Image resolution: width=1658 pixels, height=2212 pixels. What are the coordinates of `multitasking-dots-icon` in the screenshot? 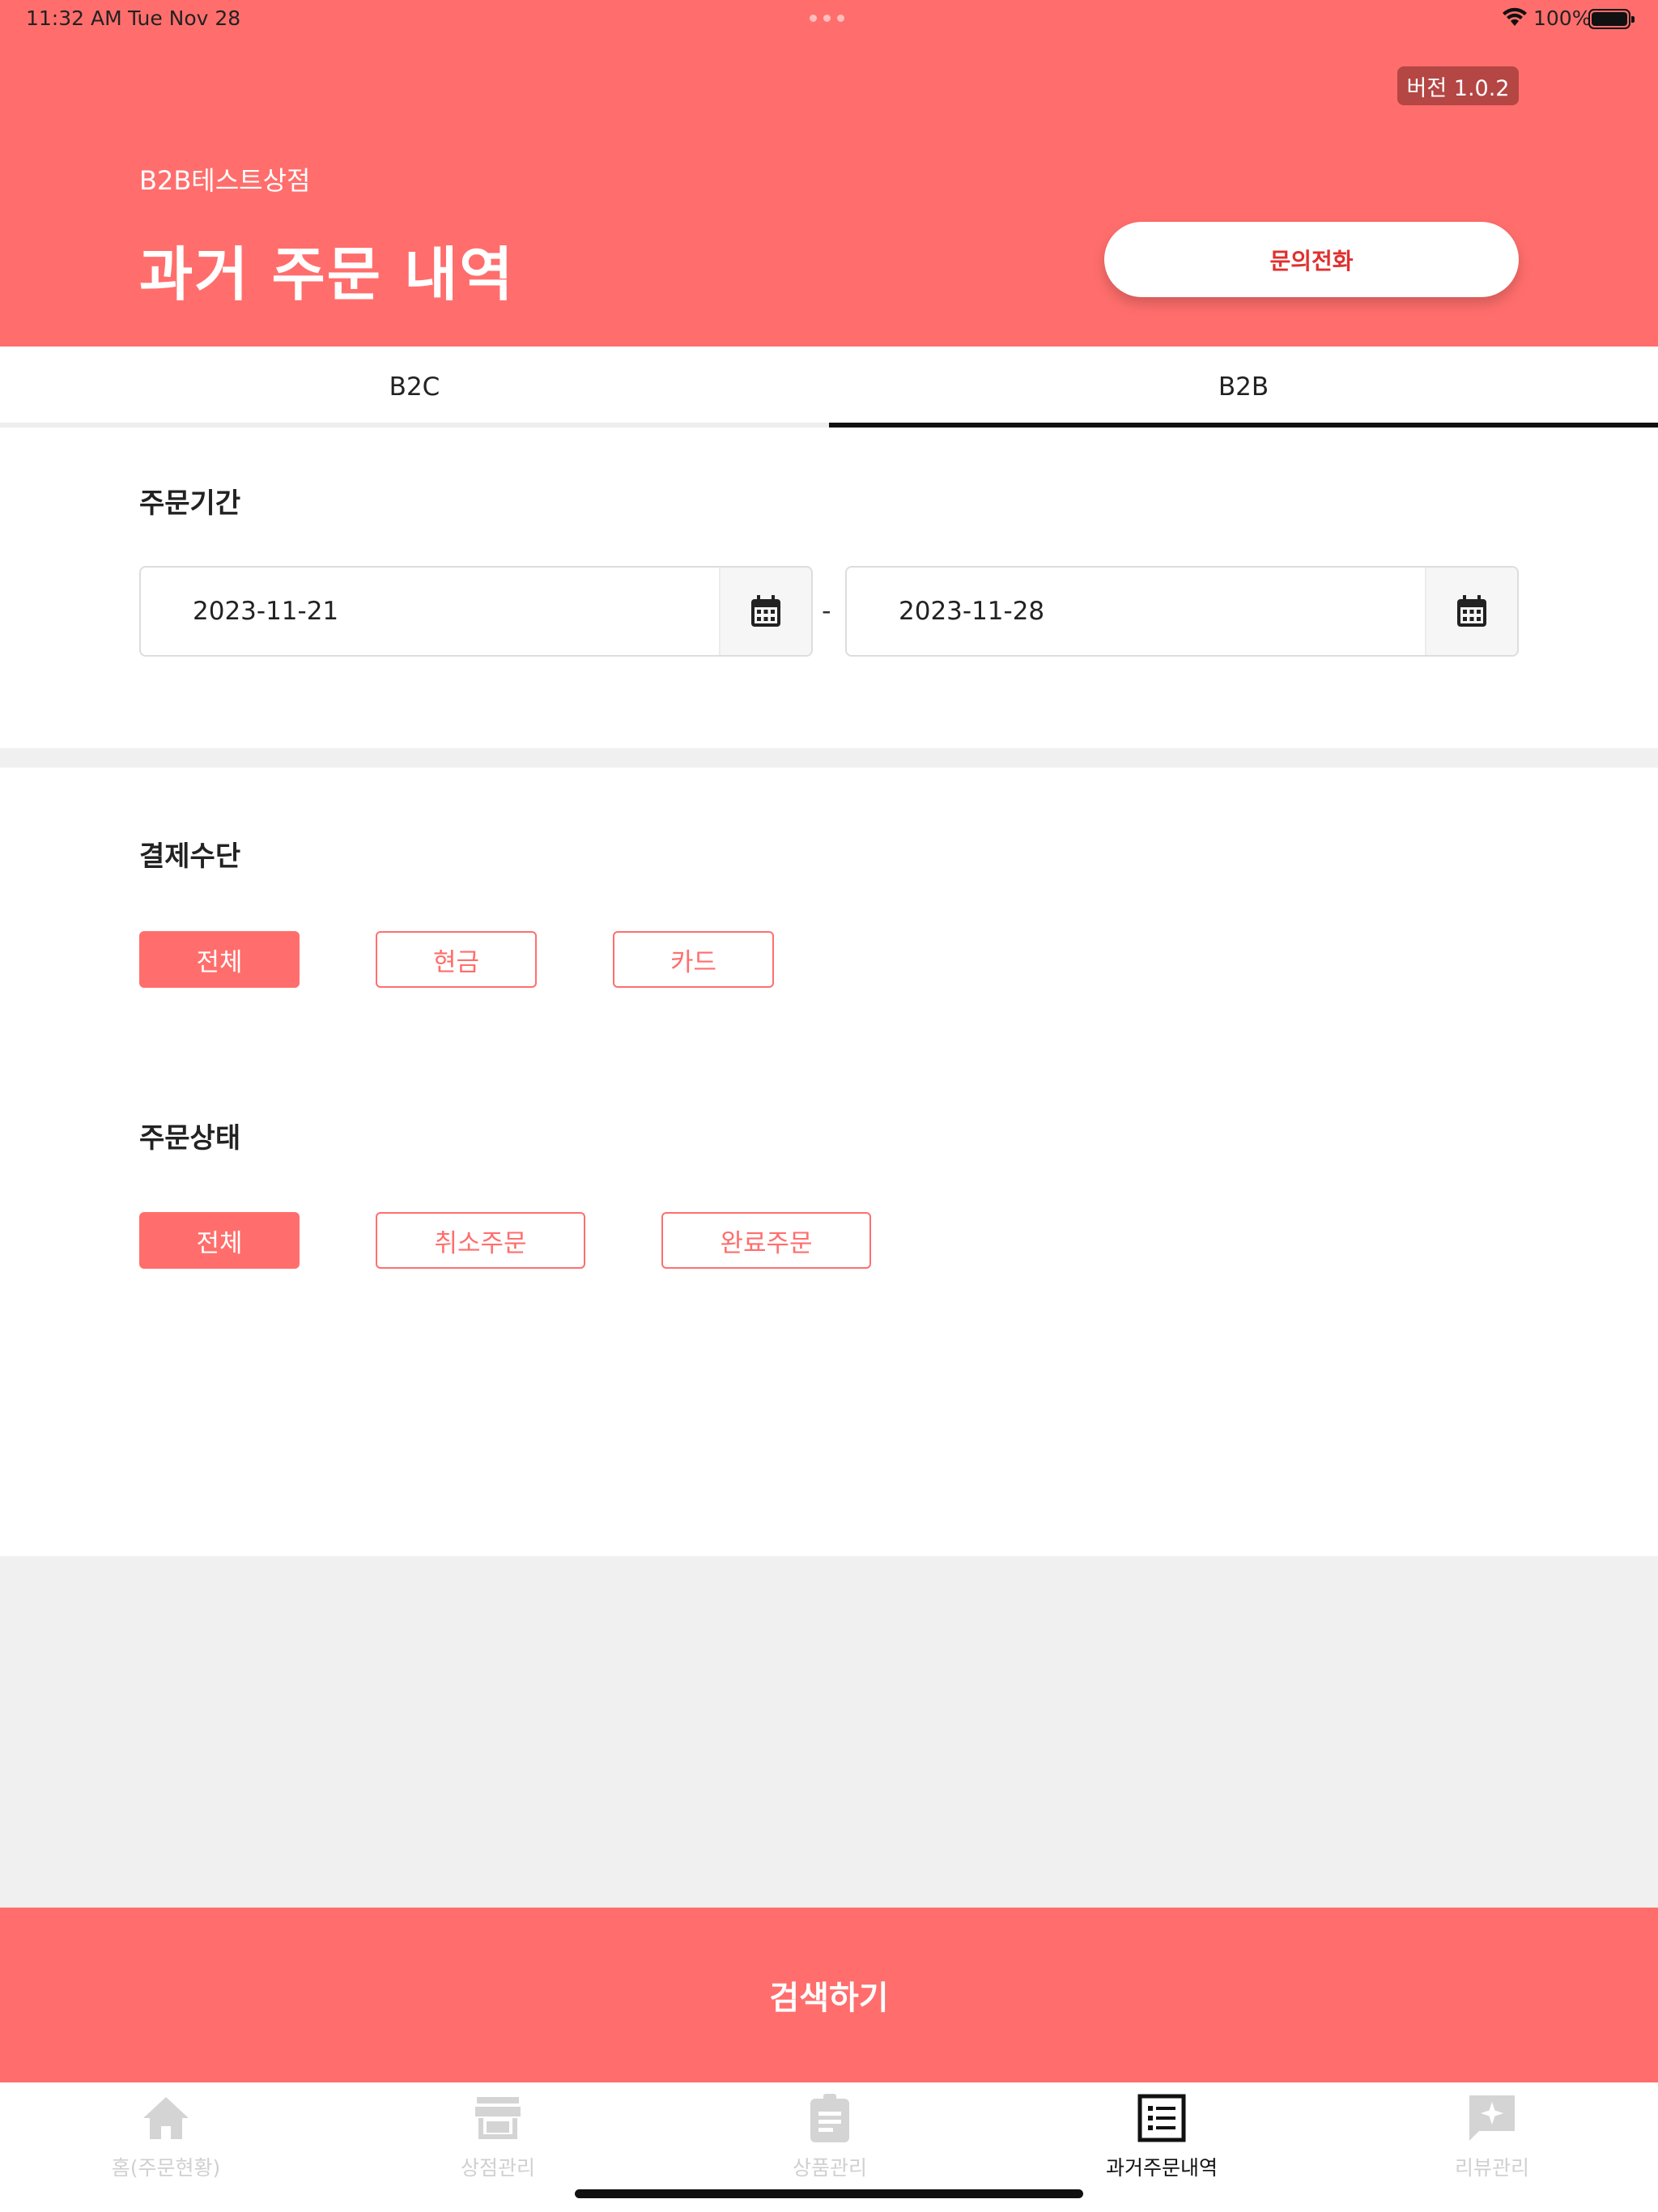 It's located at (827, 19).